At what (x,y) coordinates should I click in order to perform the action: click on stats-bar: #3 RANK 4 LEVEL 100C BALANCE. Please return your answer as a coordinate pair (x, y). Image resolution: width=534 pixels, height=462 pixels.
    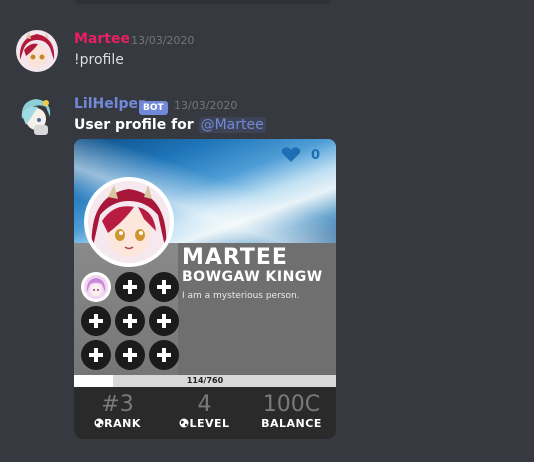
    Looking at the image, I should click on (205, 413).